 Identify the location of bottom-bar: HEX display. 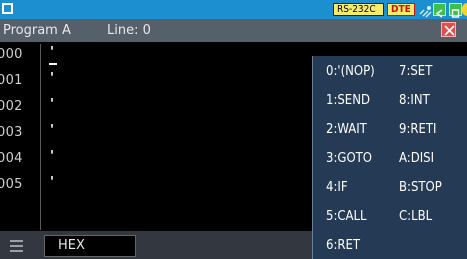
(156, 245).